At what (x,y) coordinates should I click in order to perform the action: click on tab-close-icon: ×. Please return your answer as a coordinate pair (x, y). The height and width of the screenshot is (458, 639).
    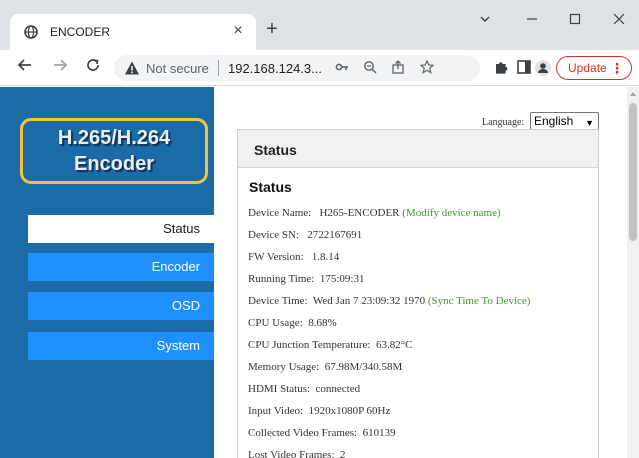
    Looking at the image, I should click on (238, 31).